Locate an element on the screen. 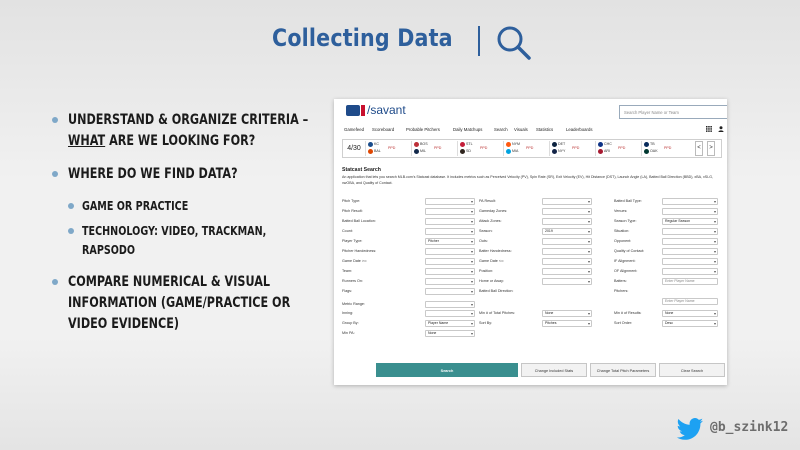 This screenshot has width=800, height=450. filter-label: Batted Ball Type: is located at coordinates (628, 201).